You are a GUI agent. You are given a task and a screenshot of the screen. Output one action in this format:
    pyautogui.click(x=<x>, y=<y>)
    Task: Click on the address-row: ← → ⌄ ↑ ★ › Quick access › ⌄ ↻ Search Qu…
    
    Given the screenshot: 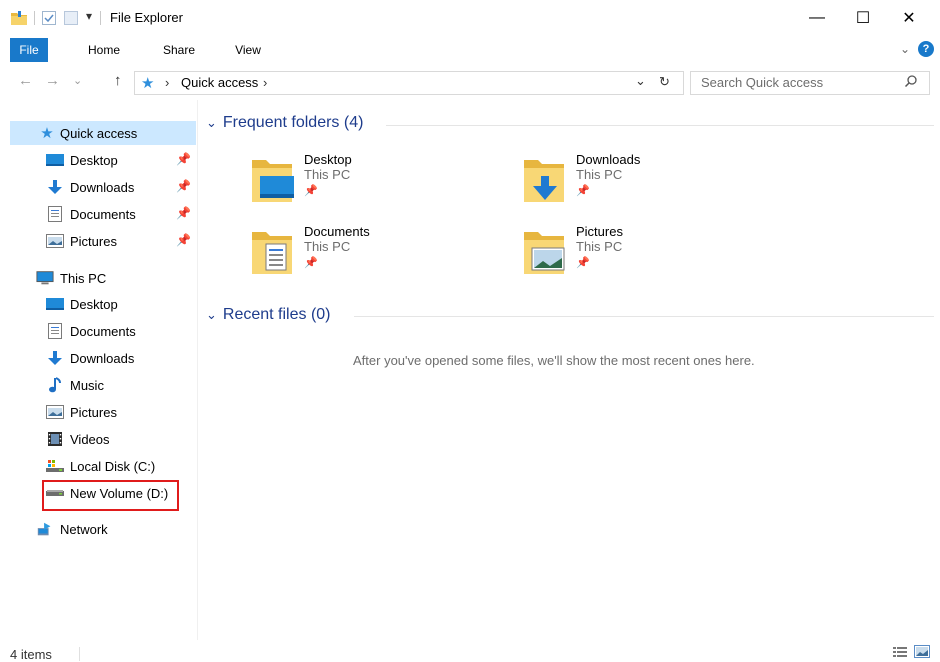 What is the action you would take?
    pyautogui.click(x=470, y=82)
    